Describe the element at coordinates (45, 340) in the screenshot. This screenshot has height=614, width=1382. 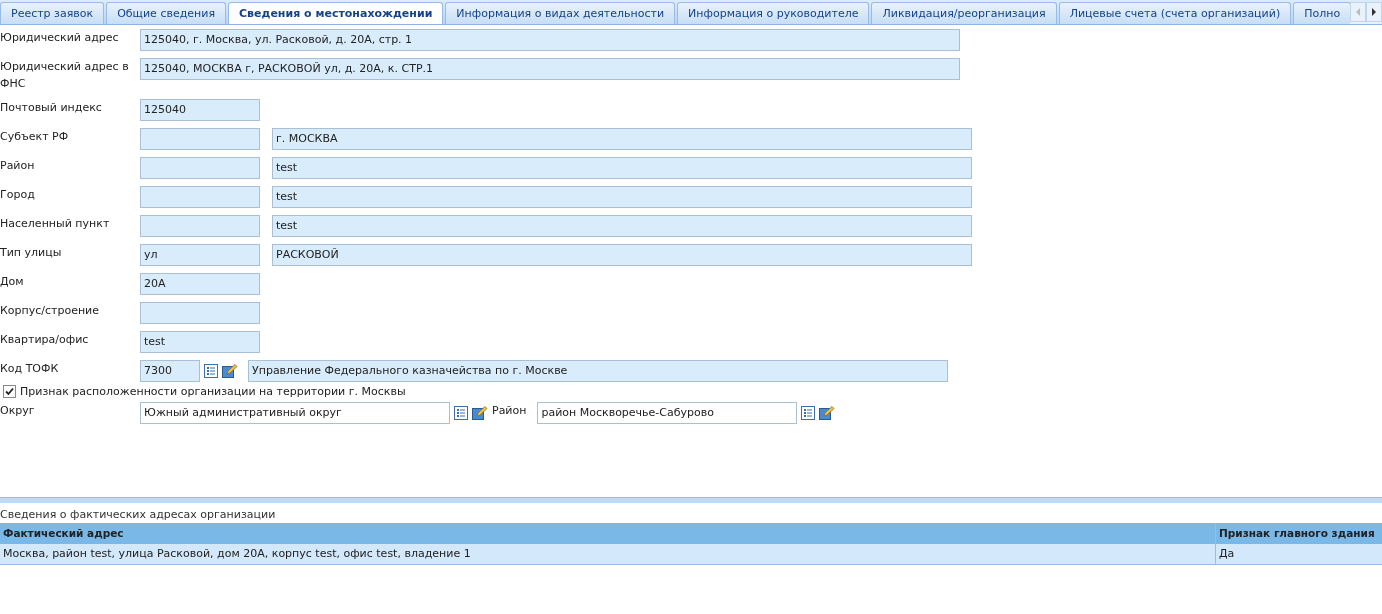
I see `field-label: Квартира/офис` at that location.